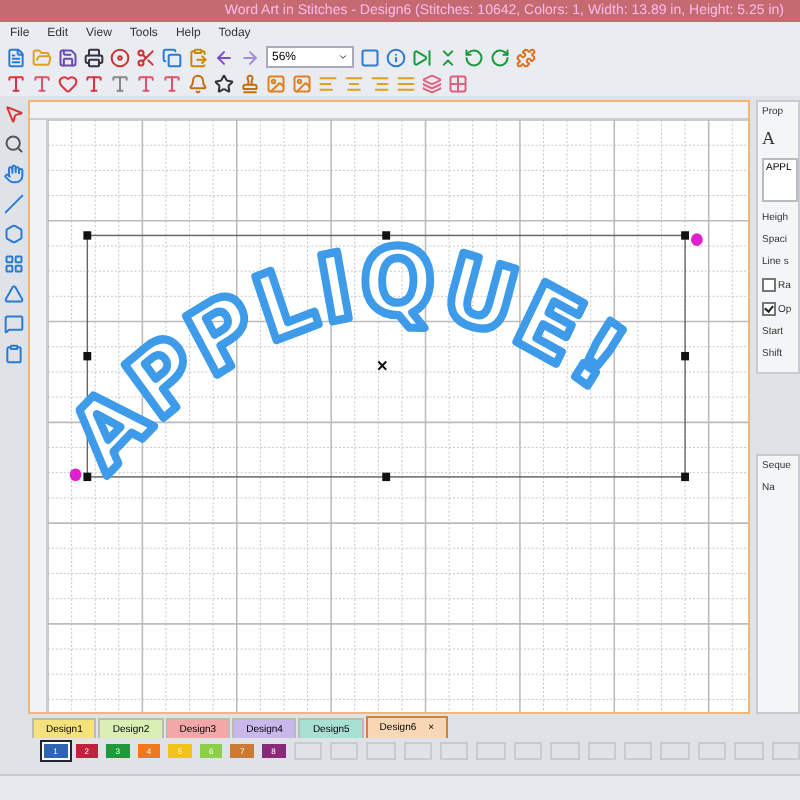 The width and height of the screenshot is (800, 800). What do you see at coordinates (526, 57) in the screenshot?
I see `puzzle-icon` at bounding box center [526, 57].